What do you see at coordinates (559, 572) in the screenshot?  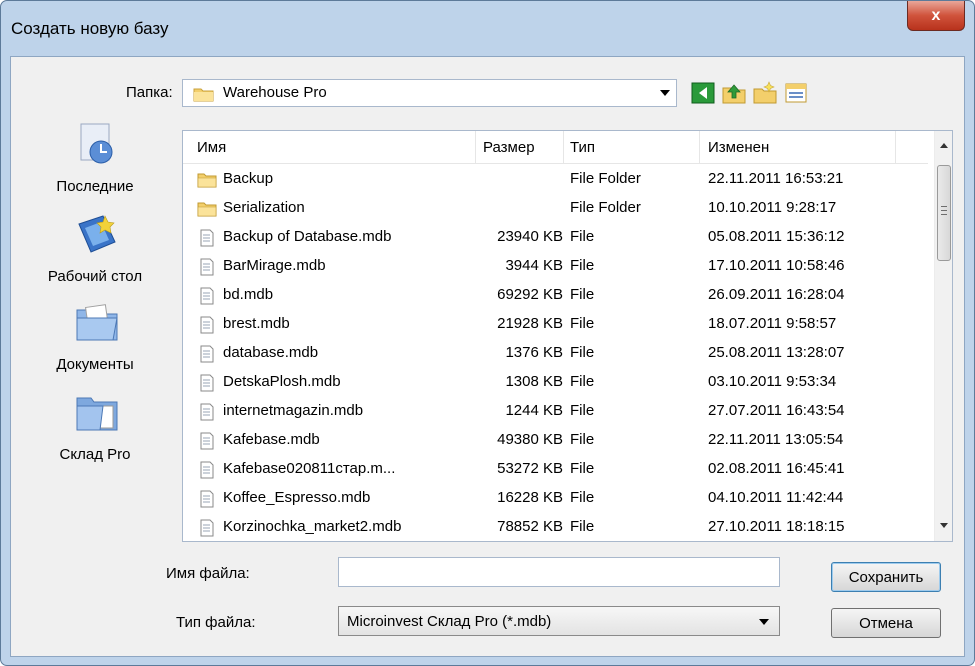 I see `filename-input` at bounding box center [559, 572].